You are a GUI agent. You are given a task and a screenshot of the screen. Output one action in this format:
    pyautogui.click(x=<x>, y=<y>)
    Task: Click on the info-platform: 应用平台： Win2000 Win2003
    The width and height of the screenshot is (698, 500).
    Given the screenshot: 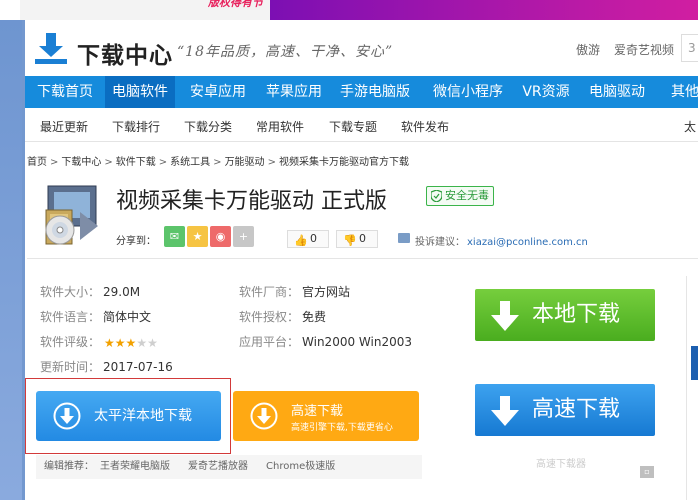 What is the action you would take?
    pyautogui.click(x=325, y=341)
    